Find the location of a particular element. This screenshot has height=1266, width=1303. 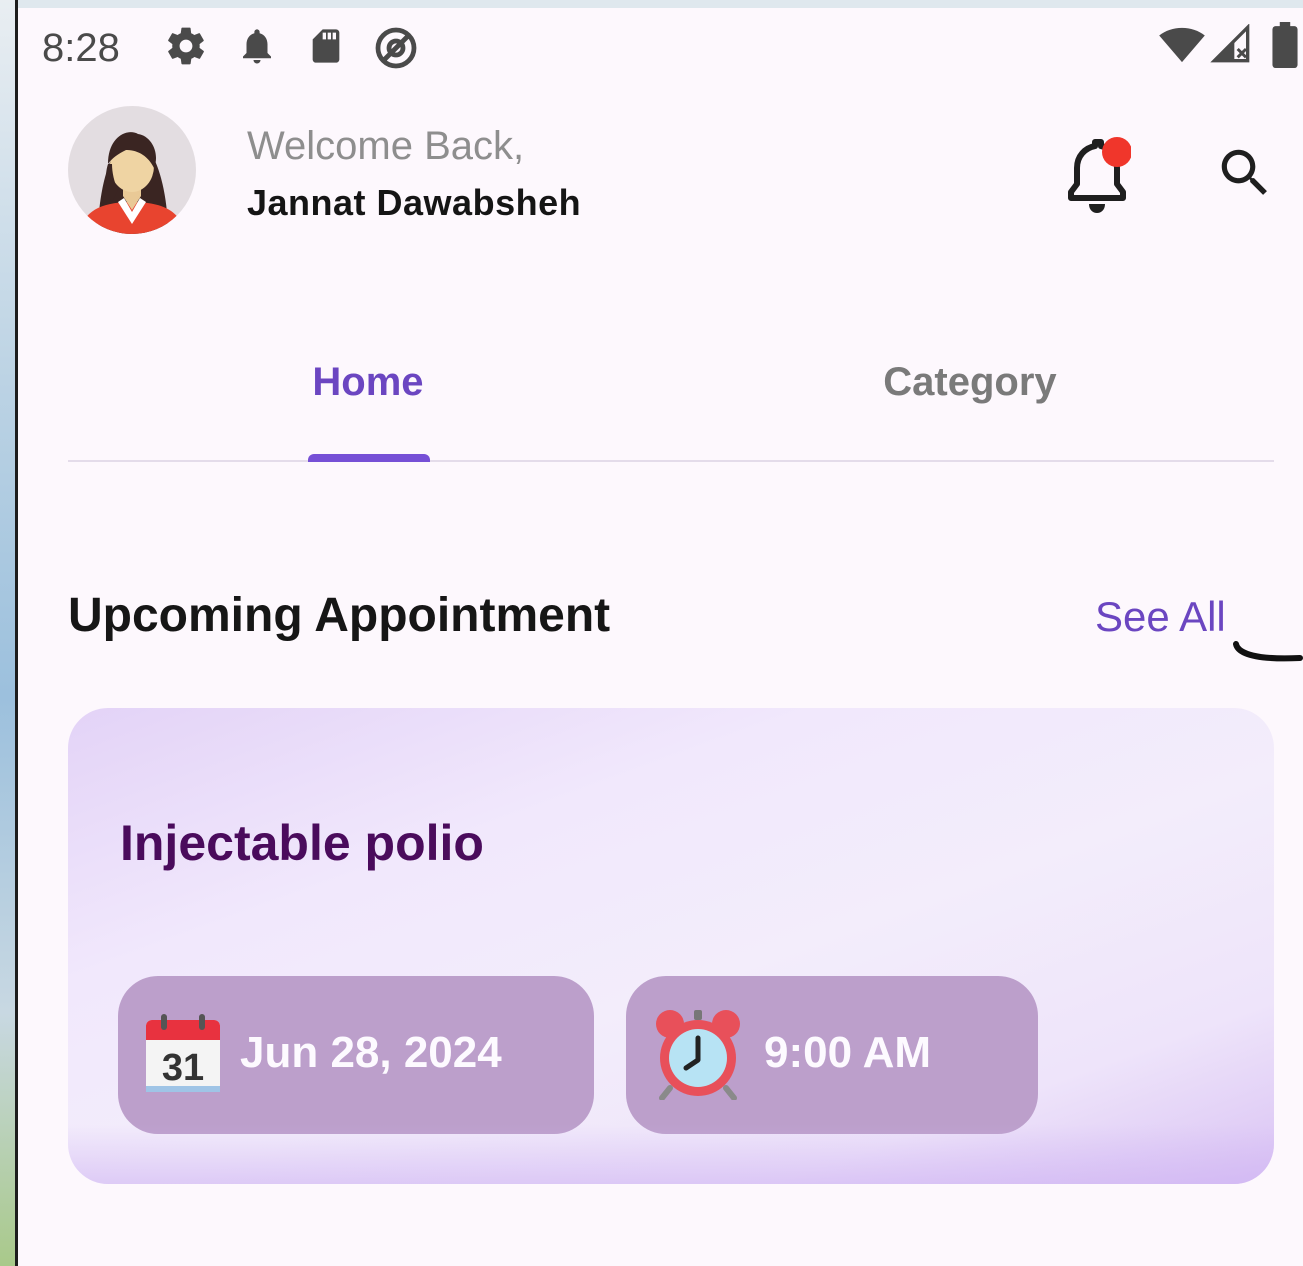

status-time: 8:28 is located at coordinates (81, 48).